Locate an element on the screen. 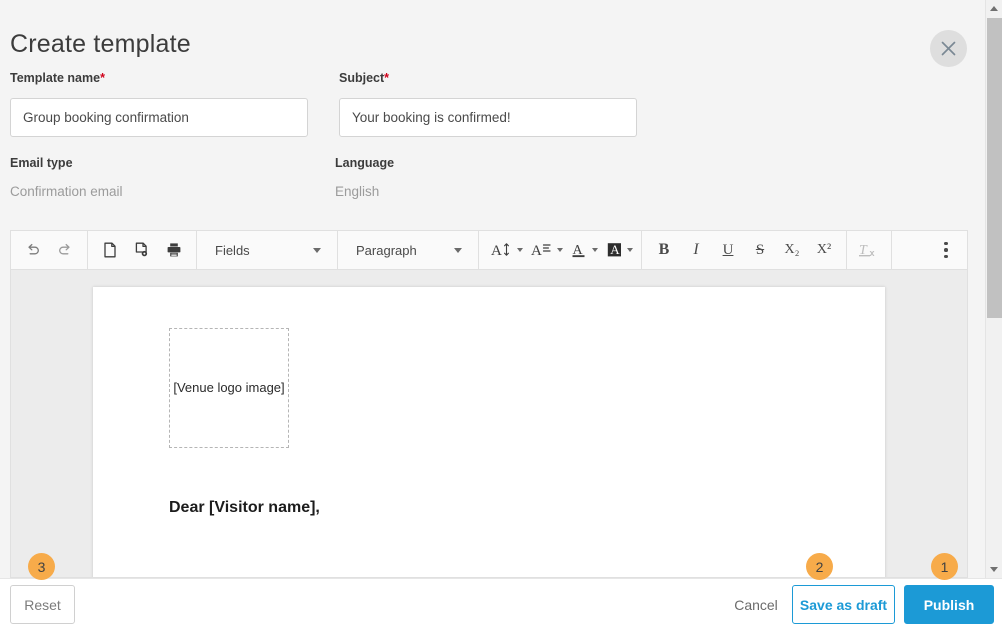  subscript-button: X₂ is located at coordinates (792, 250).